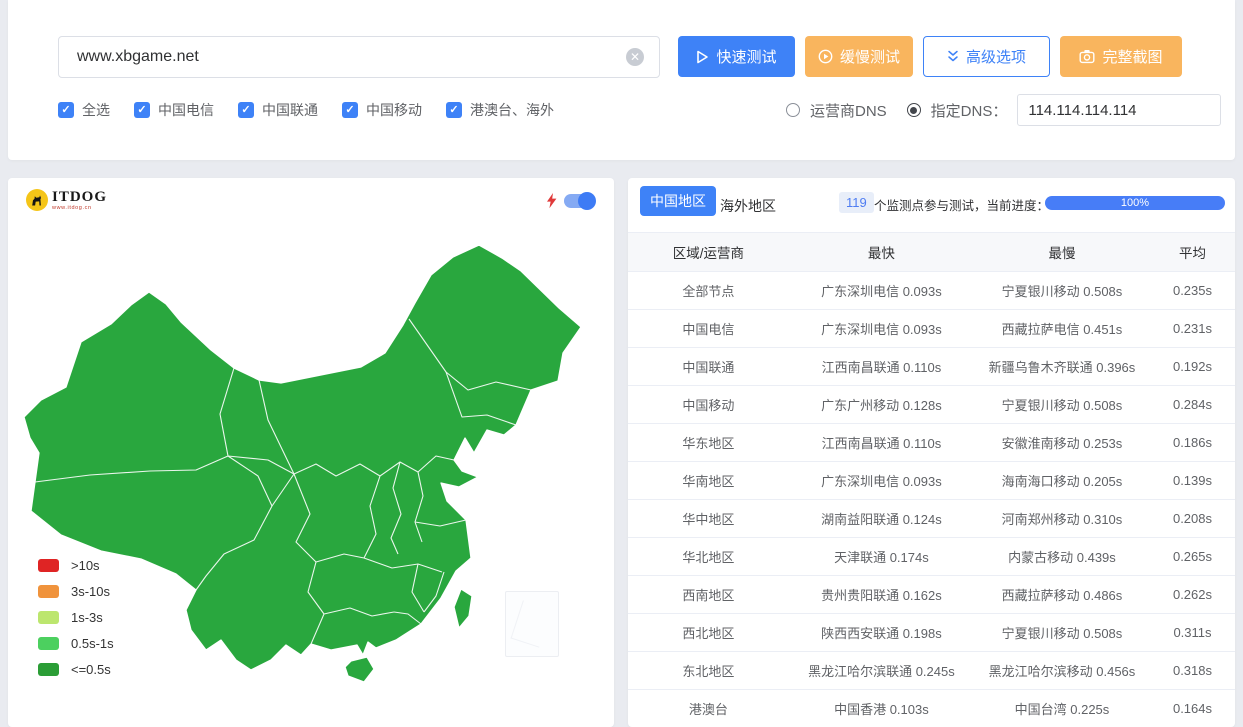  I want to click on itdog-logo: ITDOG www.itdog.cn, so click(66, 200).